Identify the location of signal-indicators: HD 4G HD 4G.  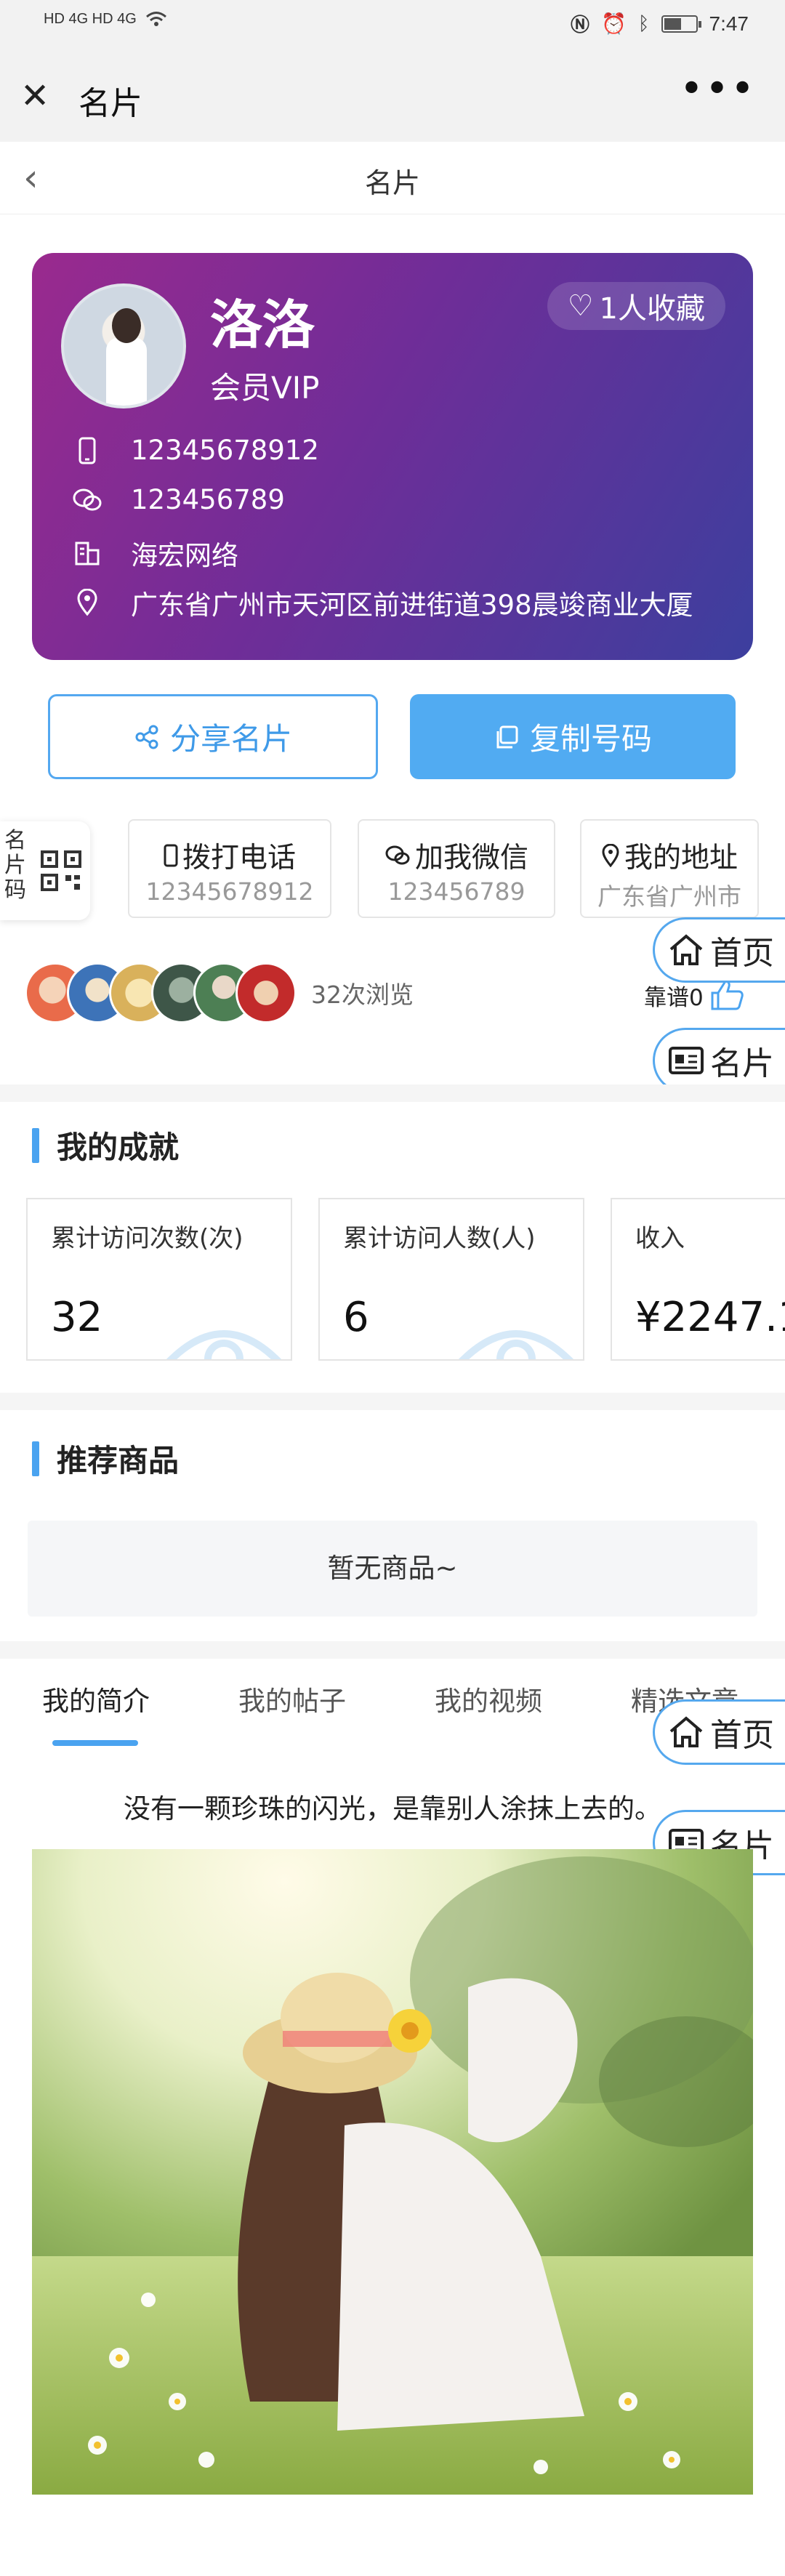
(105, 19).